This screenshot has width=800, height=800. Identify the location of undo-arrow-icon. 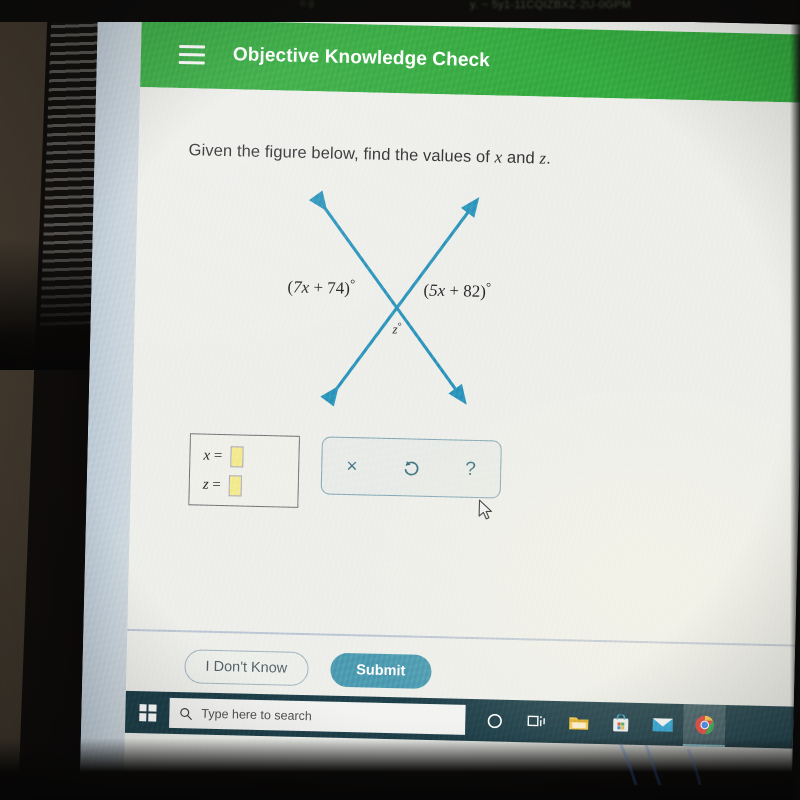
(411, 468).